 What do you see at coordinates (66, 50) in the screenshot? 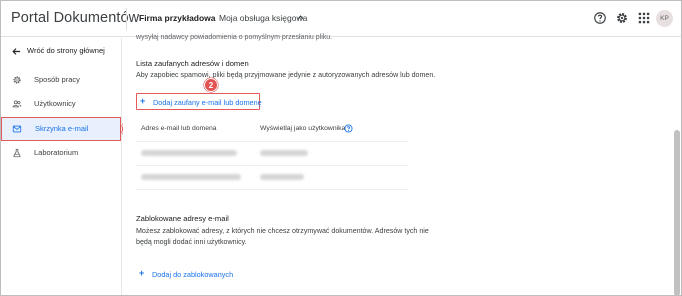
I see `back-label: Wróć do strony głównej` at bounding box center [66, 50].